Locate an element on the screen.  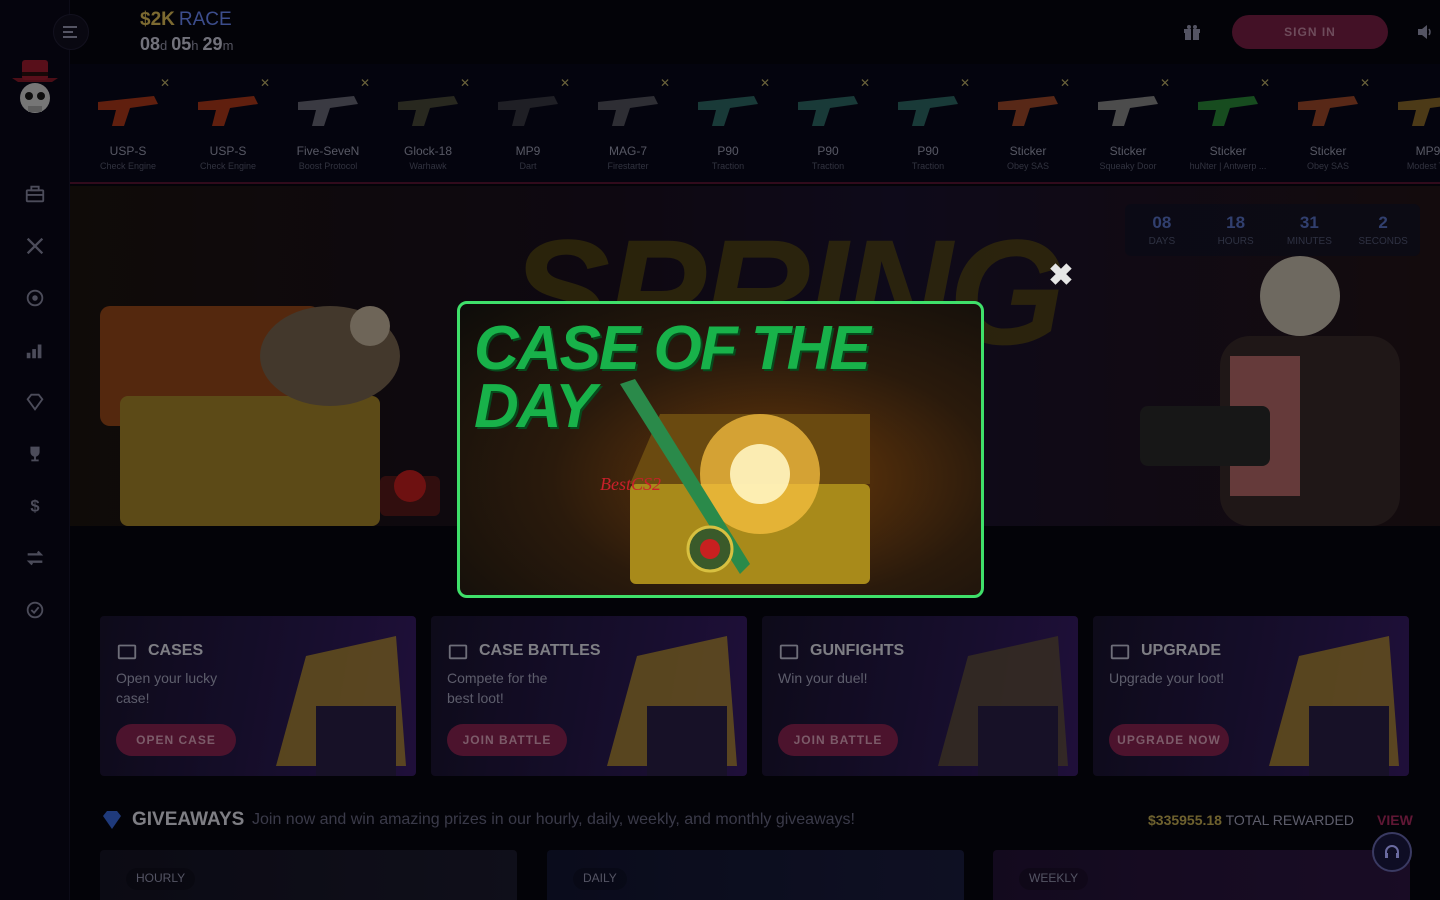
modal-title: CASE OF THE DAY is located at coordinates (672, 377).